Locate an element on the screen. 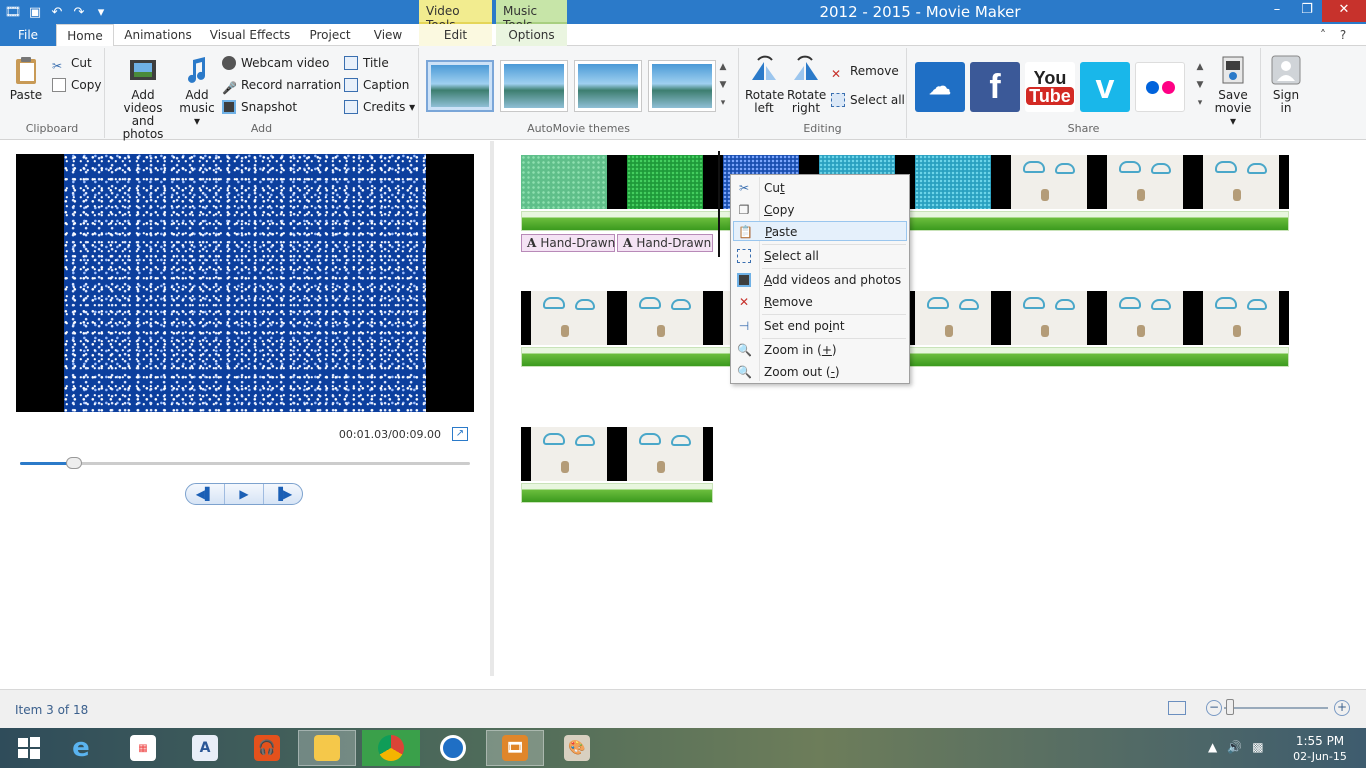  undo-icon: ↶ is located at coordinates (57, 12).